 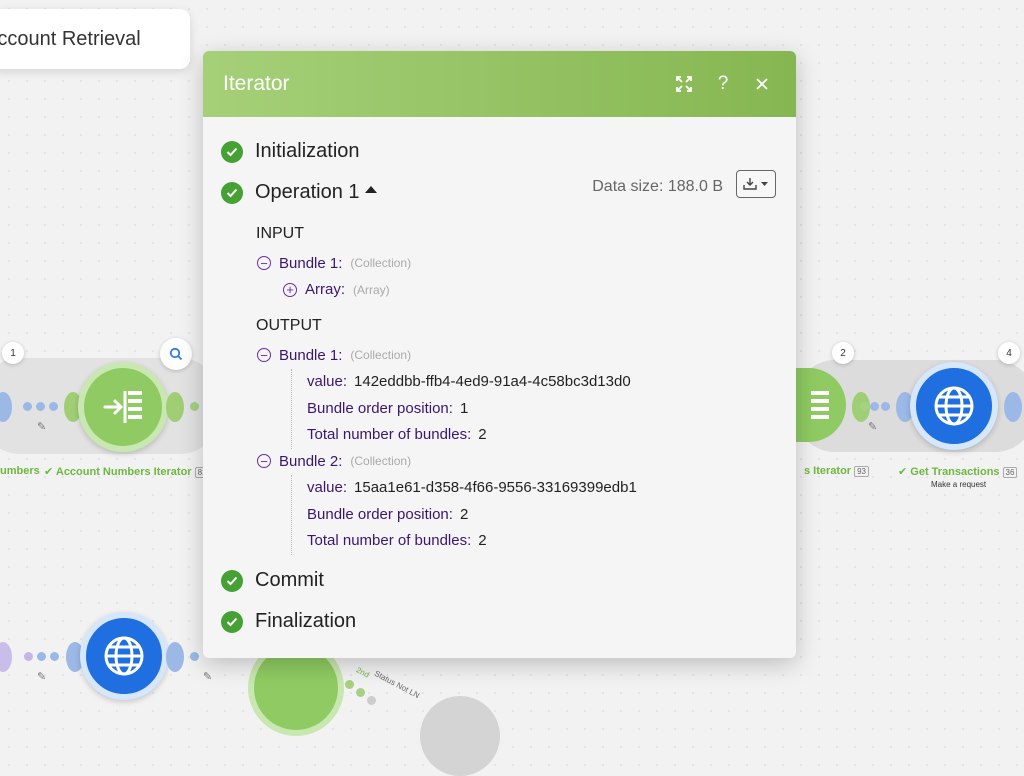 What do you see at coordinates (499, 84) in the screenshot?
I see `modal-header: Iterator ?` at bounding box center [499, 84].